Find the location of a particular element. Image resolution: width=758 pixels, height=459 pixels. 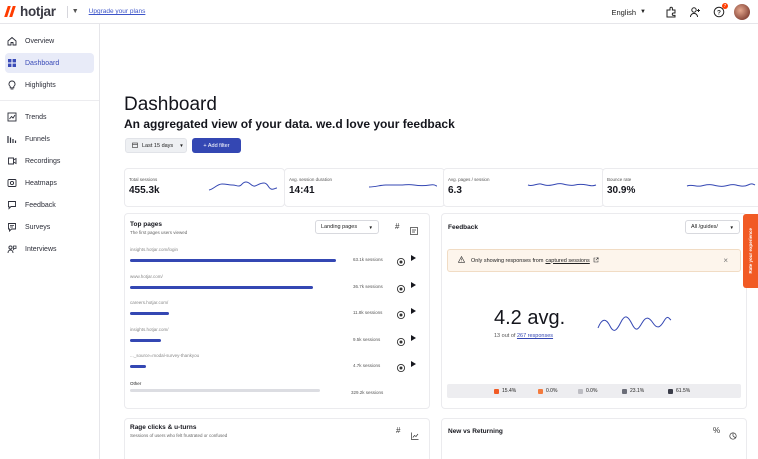

page-url: www.hotjar.com/ is located at coordinates (146, 276).